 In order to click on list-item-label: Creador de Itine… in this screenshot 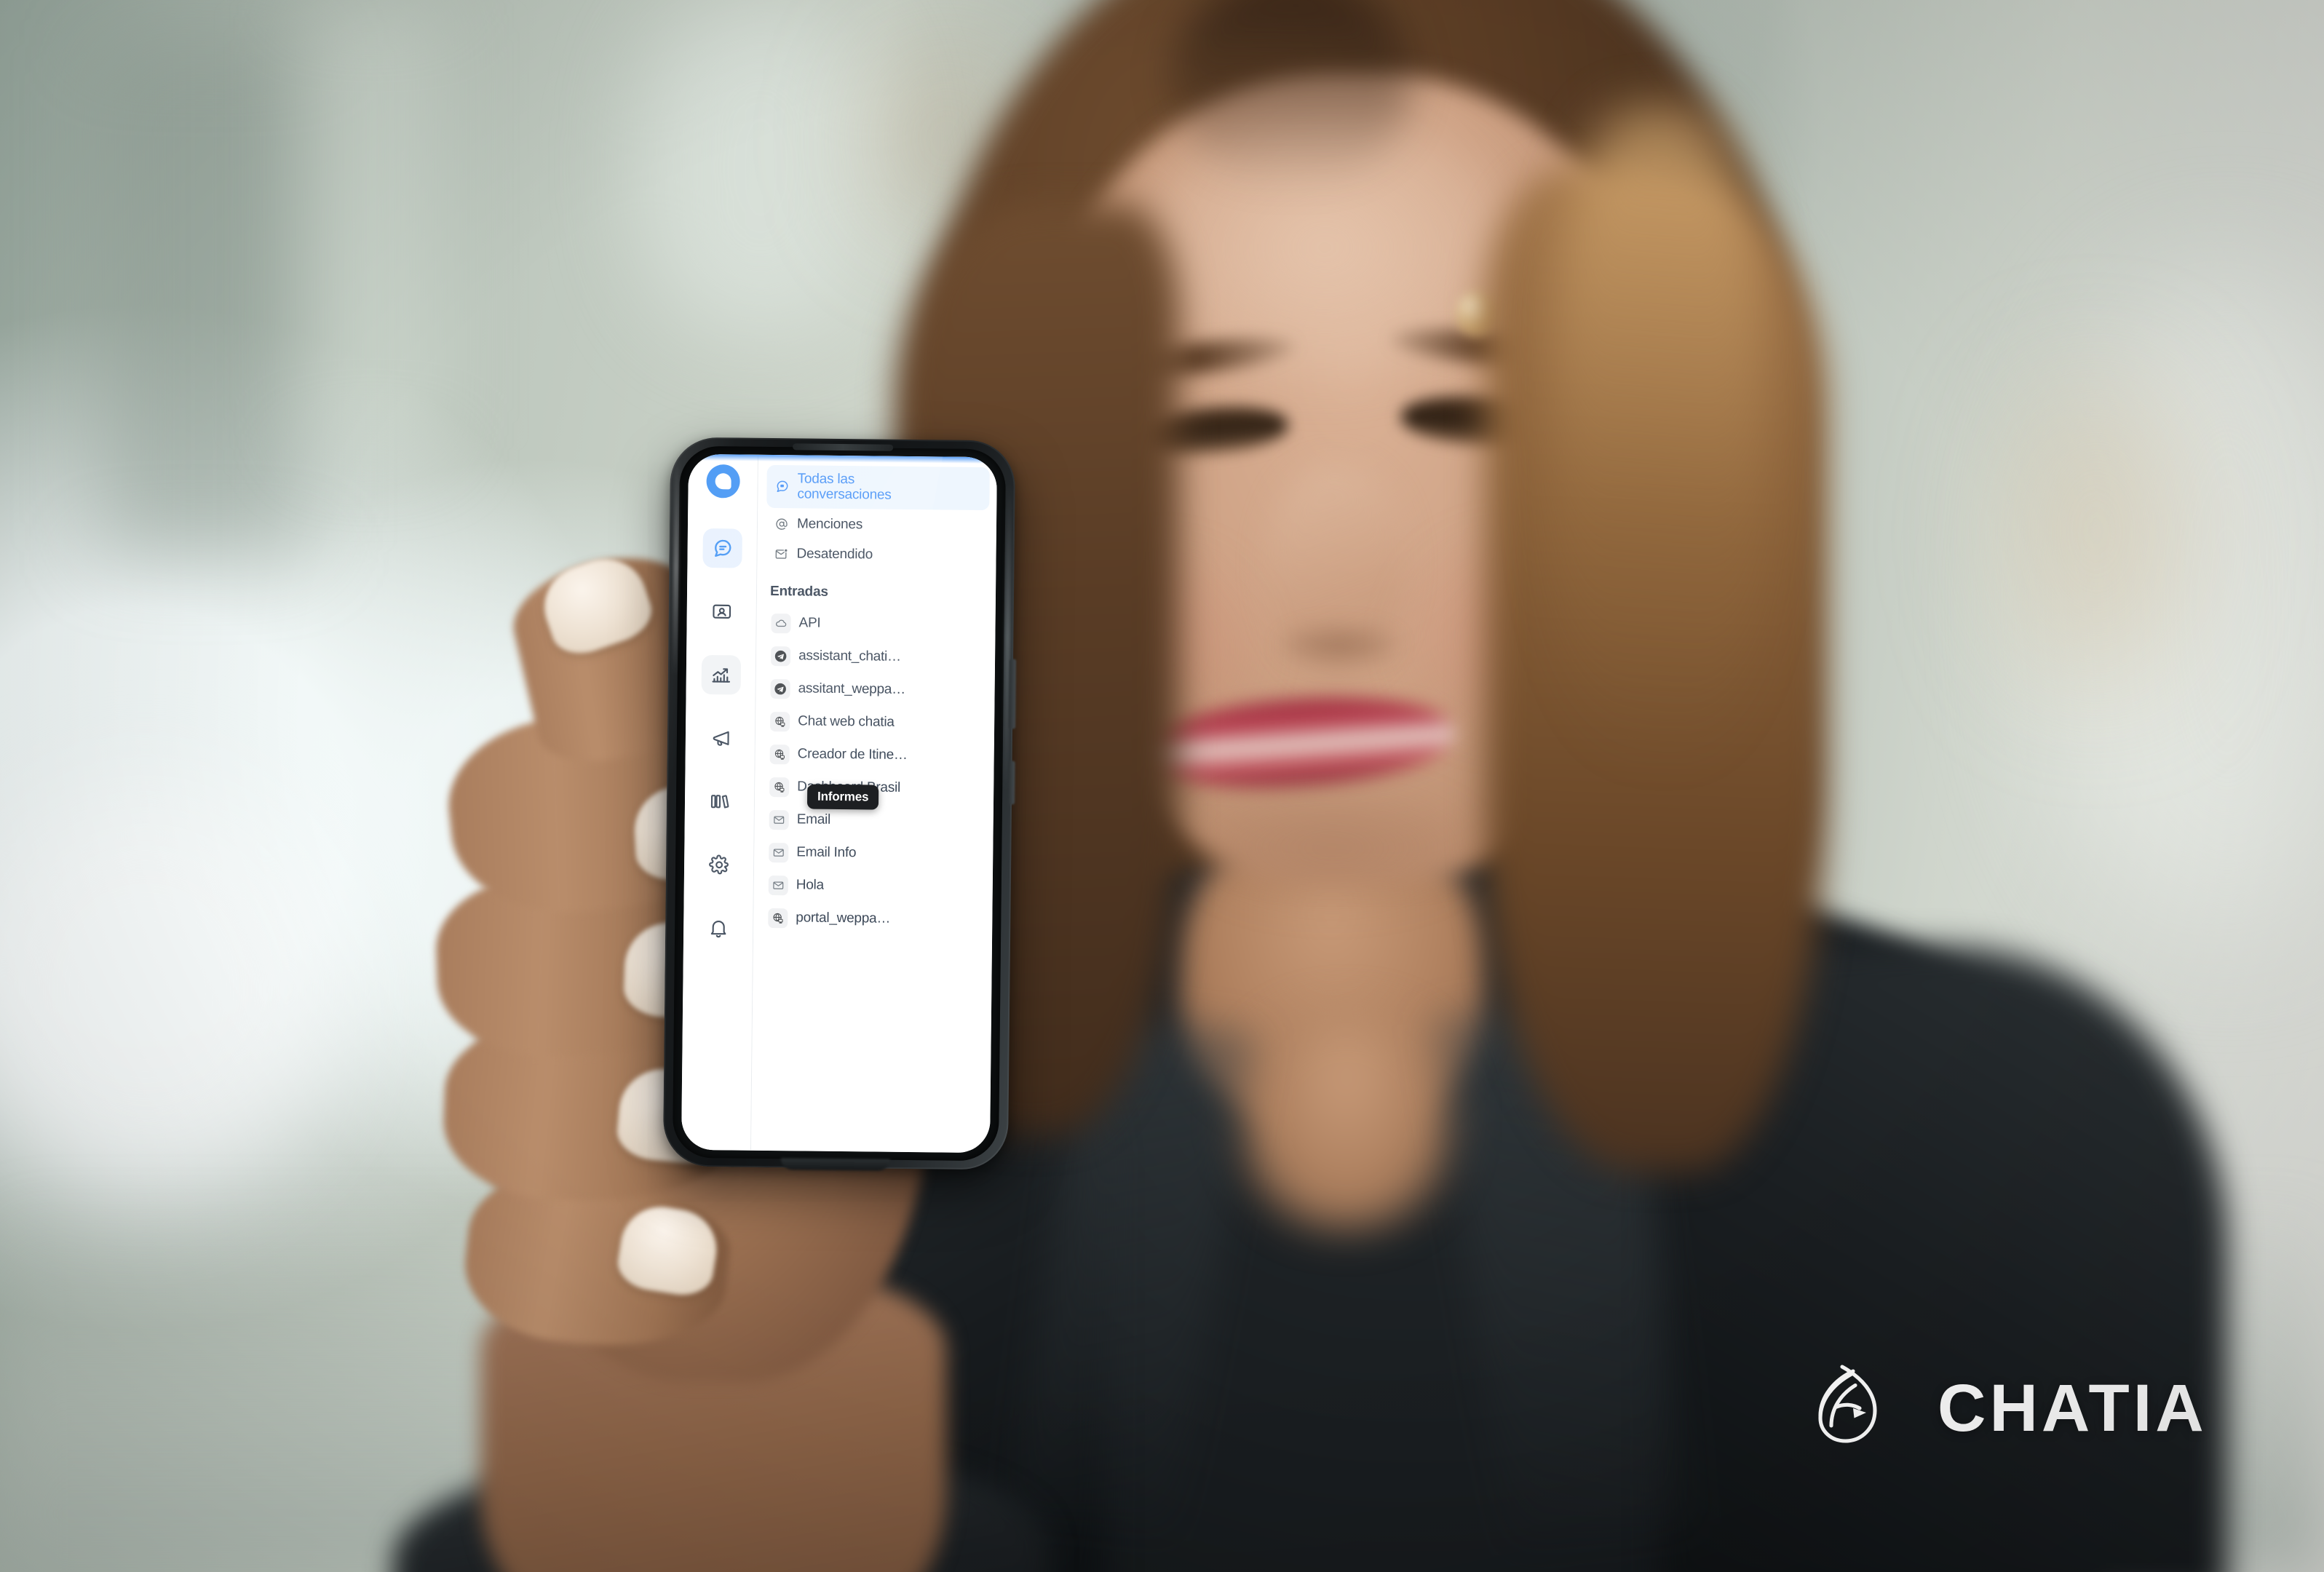, I will do `click(852, 754)`.